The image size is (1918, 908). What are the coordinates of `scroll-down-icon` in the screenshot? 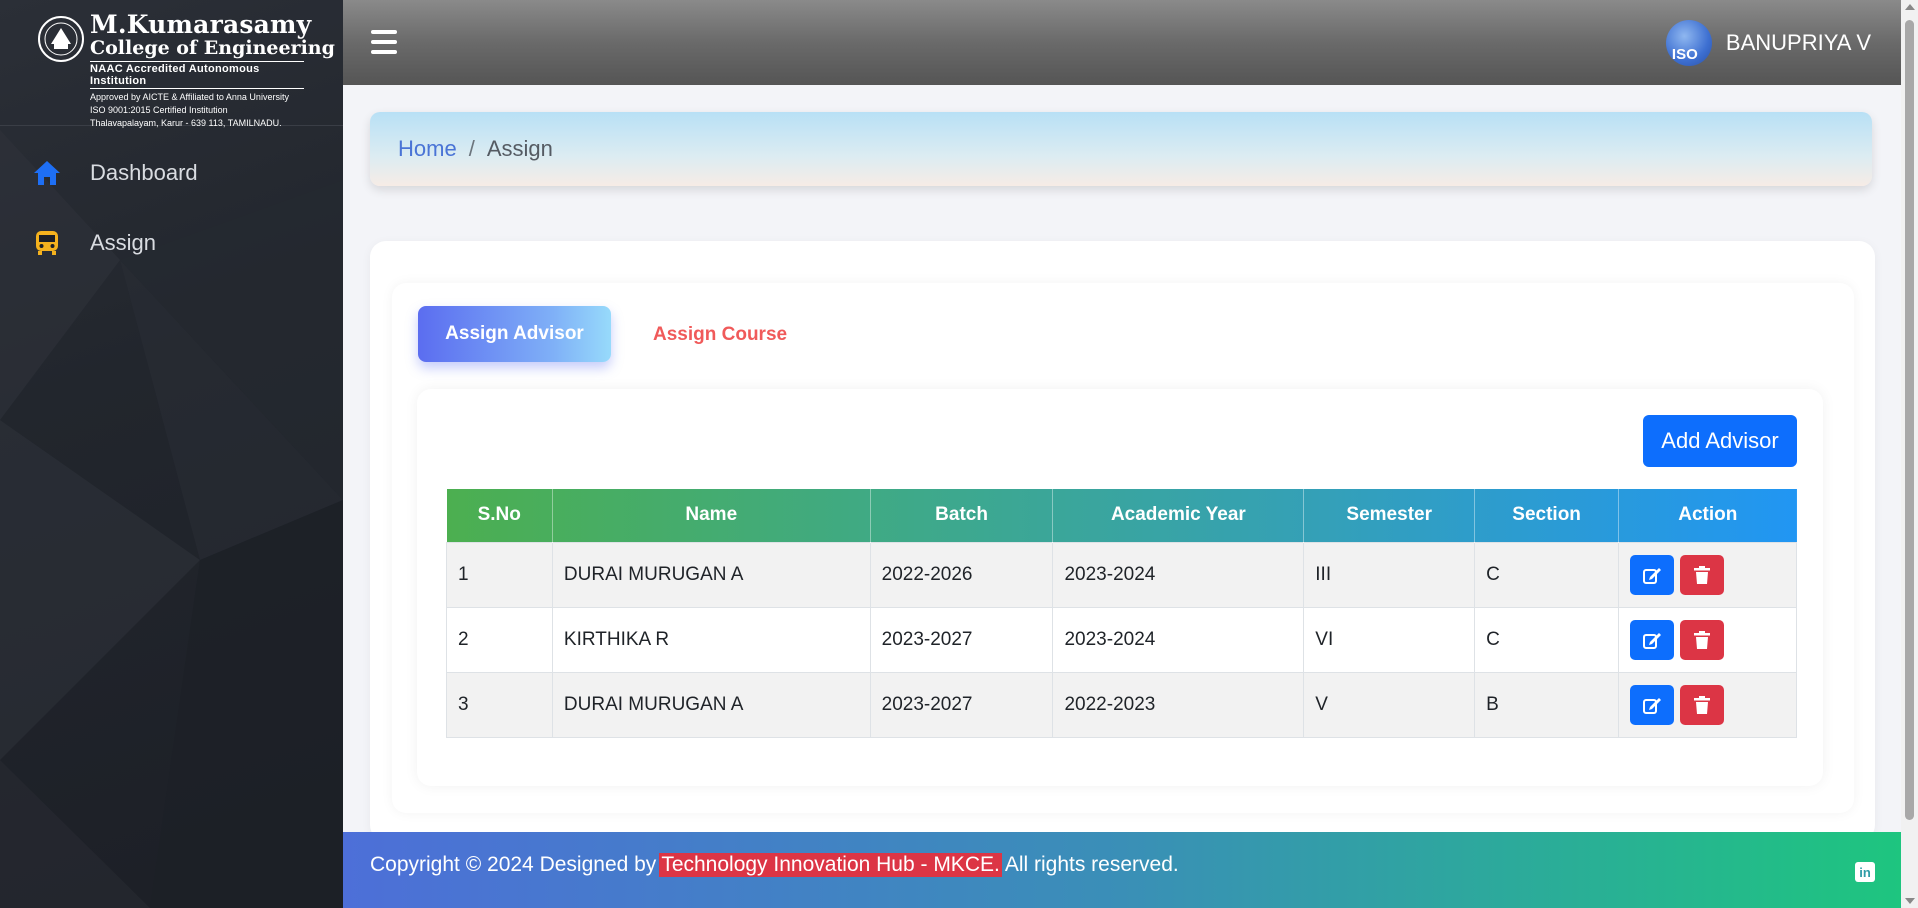 It's located at (1910, 901).